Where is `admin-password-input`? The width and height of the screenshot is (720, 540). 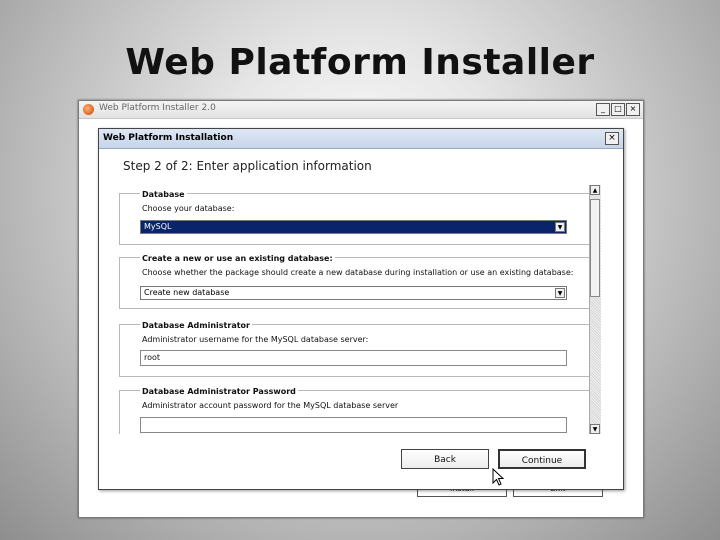 admin-password-input is located at coordinates (353, 425).